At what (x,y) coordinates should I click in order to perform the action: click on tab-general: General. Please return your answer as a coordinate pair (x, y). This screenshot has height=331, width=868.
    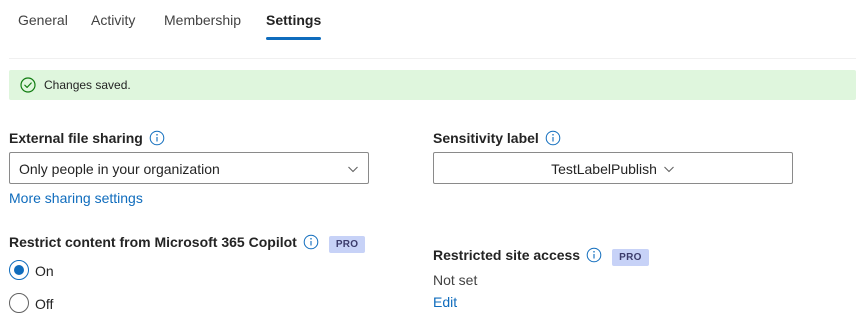
    Looking at the image, I should click on (43, 26).